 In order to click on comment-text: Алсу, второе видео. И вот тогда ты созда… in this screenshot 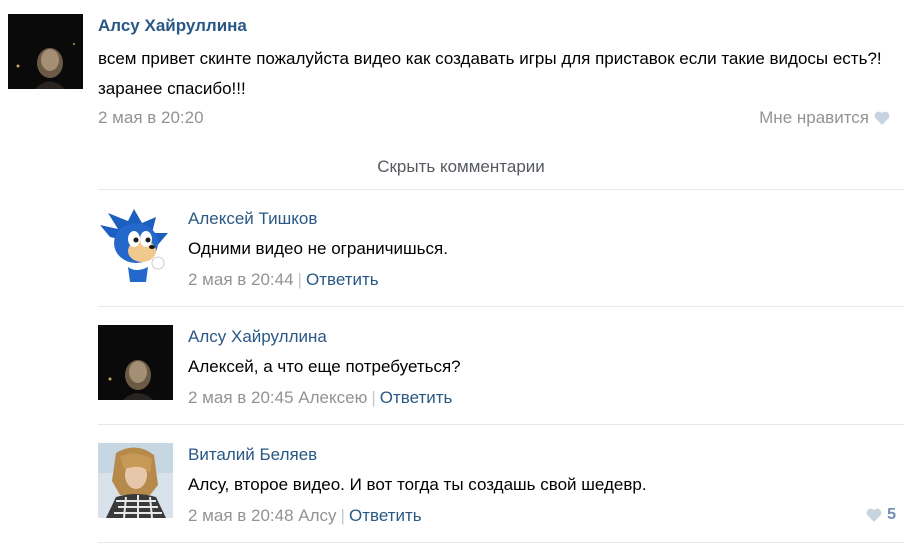, I will do `click(417, 484)`.